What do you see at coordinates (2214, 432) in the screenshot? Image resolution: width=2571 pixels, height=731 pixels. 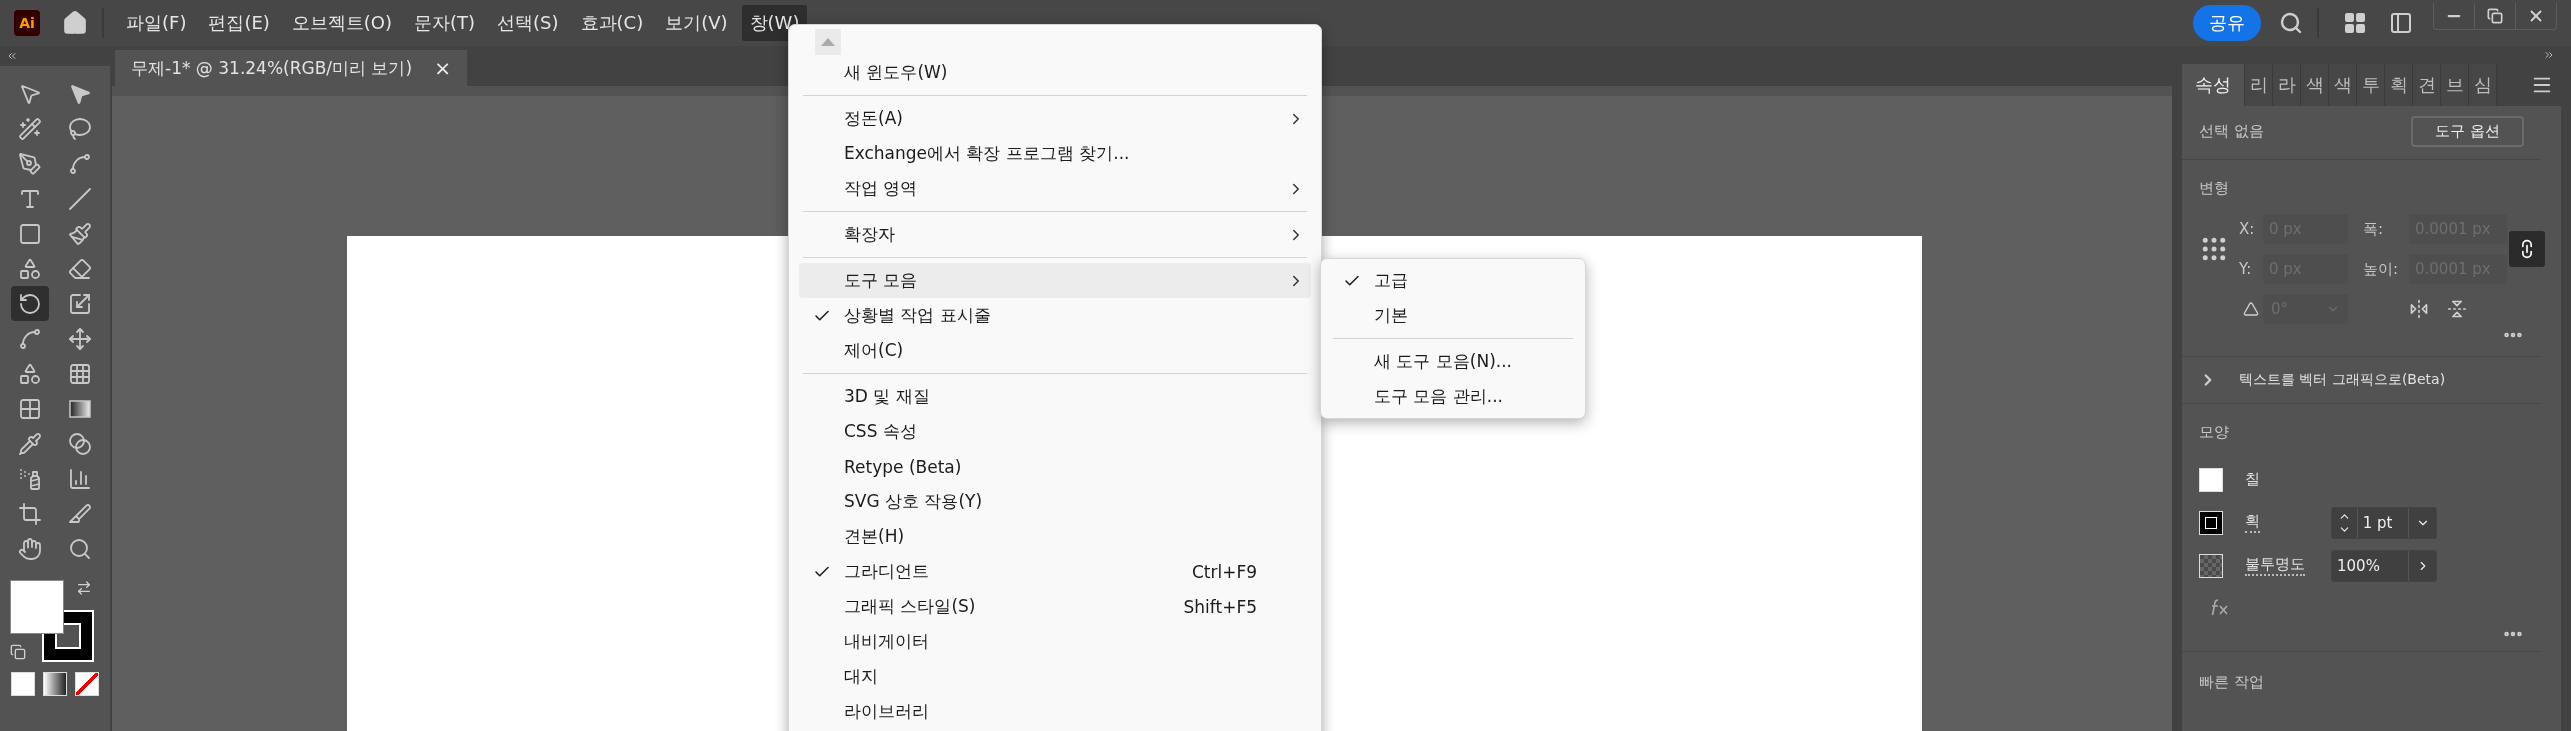 I see `section-title: 모양` at bounding box center [2214, 432].